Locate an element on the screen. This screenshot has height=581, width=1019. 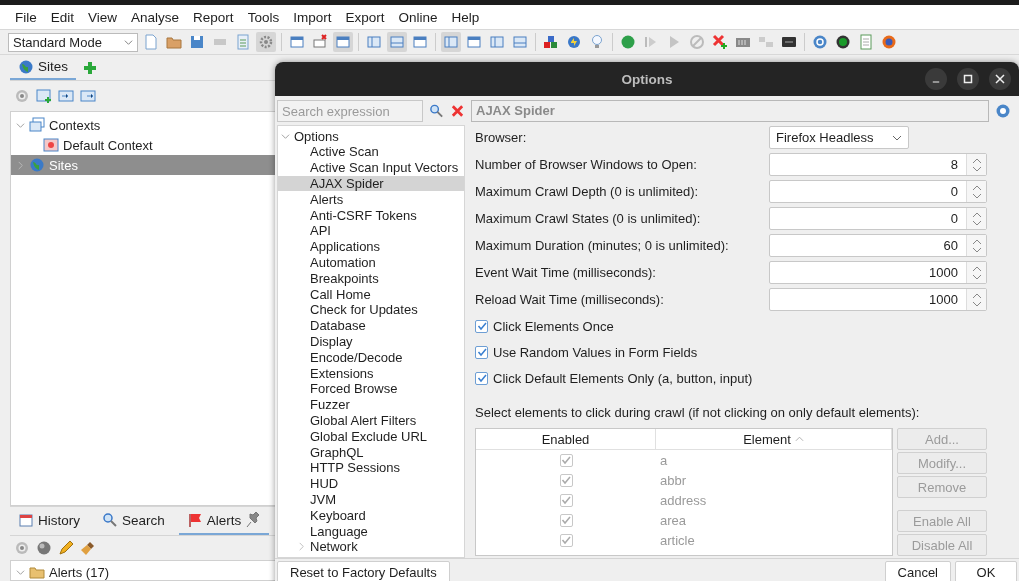
window-export-icon is located at coordinates (88, 96).